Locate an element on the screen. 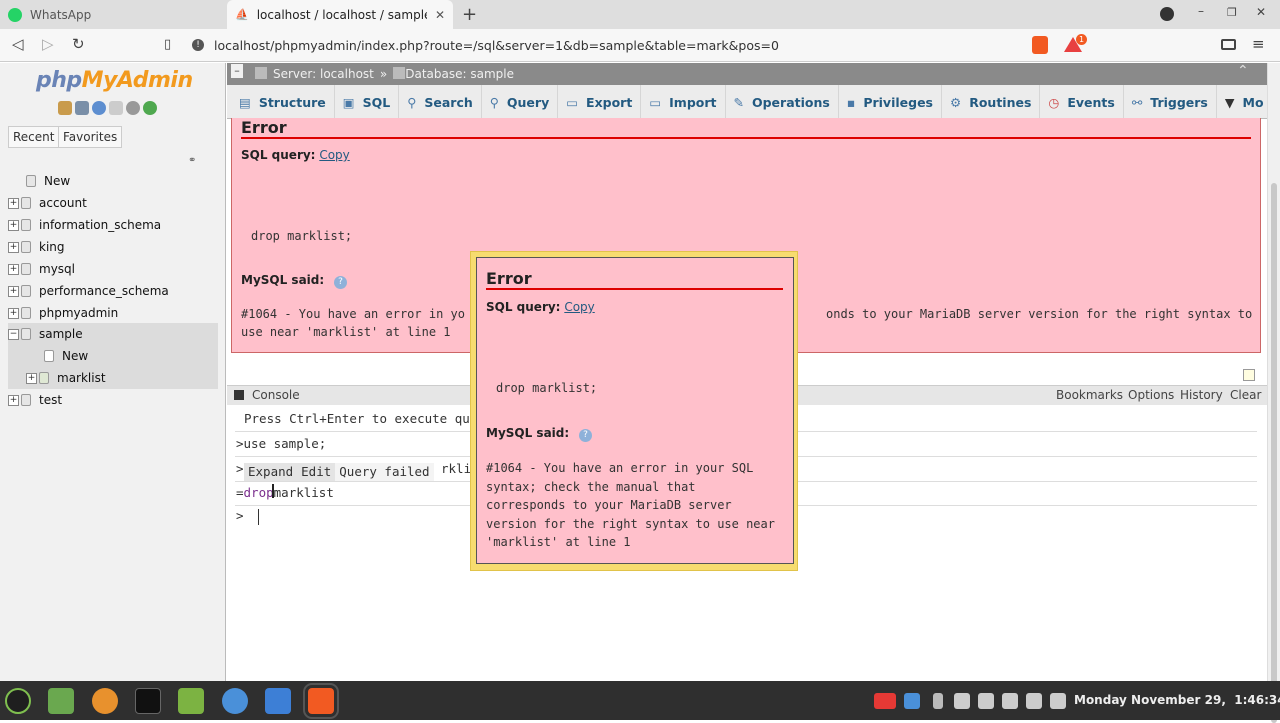 This screenshot has height=723, width=1280. docs-icon is located at coordinates (116, 108).